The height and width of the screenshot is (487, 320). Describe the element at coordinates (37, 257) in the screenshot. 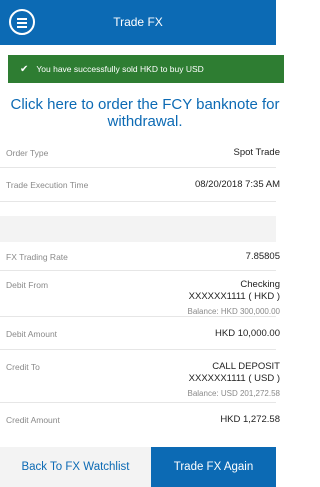

I see `fx-rate-label: FX Trading Rate` at that location.